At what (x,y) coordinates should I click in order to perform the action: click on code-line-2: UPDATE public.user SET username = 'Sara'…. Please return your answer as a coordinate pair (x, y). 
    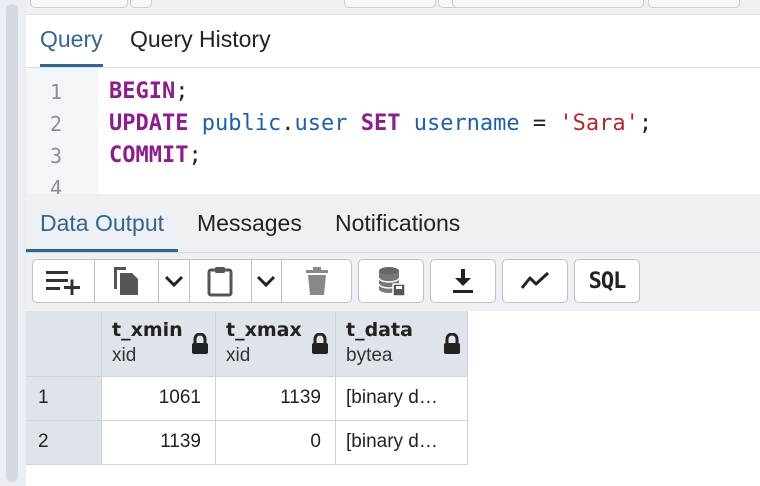
    Looking at the image, I should click on (380, 124).